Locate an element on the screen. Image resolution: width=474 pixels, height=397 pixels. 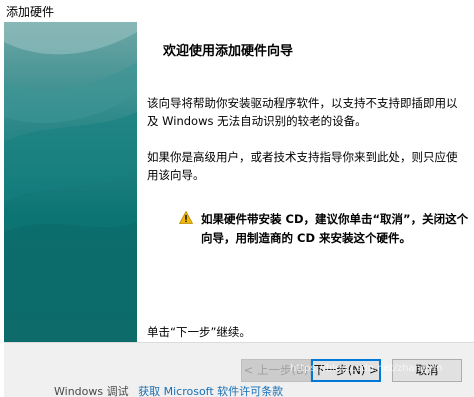
background-window-strip: Windows 调试 获取 Microsoft 软件许可条款 is located at coordinates (239, 391).